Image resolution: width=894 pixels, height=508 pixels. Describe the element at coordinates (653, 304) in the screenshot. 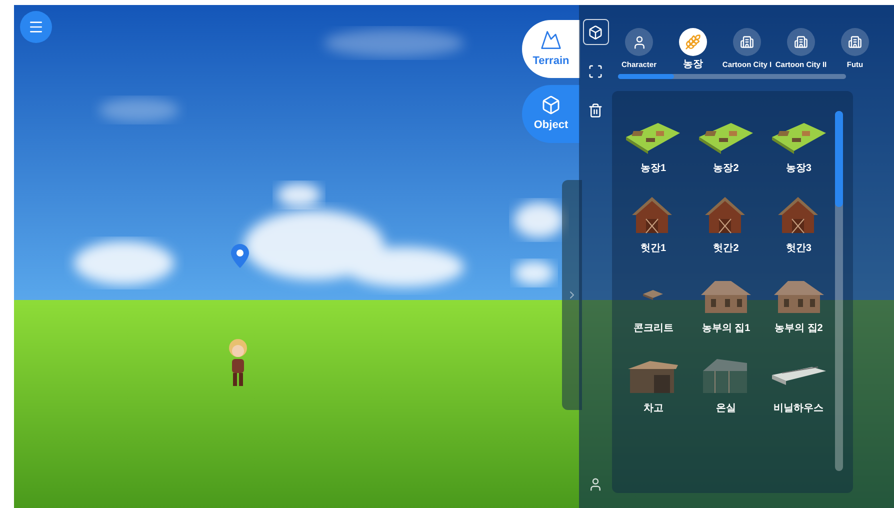

I see `object-item: 콘크리트` at that location.